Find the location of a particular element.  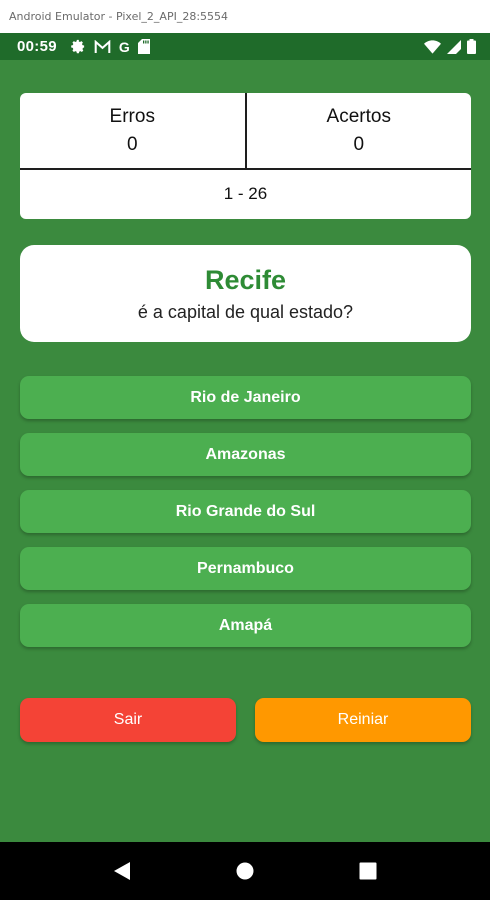

status-time: 00:59 is located at coordinates (37, 46).